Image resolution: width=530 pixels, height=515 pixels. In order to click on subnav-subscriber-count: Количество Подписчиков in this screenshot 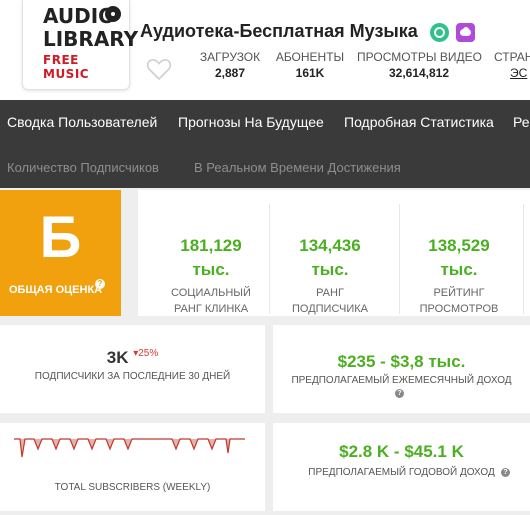, I will do `click(83, 167)`.